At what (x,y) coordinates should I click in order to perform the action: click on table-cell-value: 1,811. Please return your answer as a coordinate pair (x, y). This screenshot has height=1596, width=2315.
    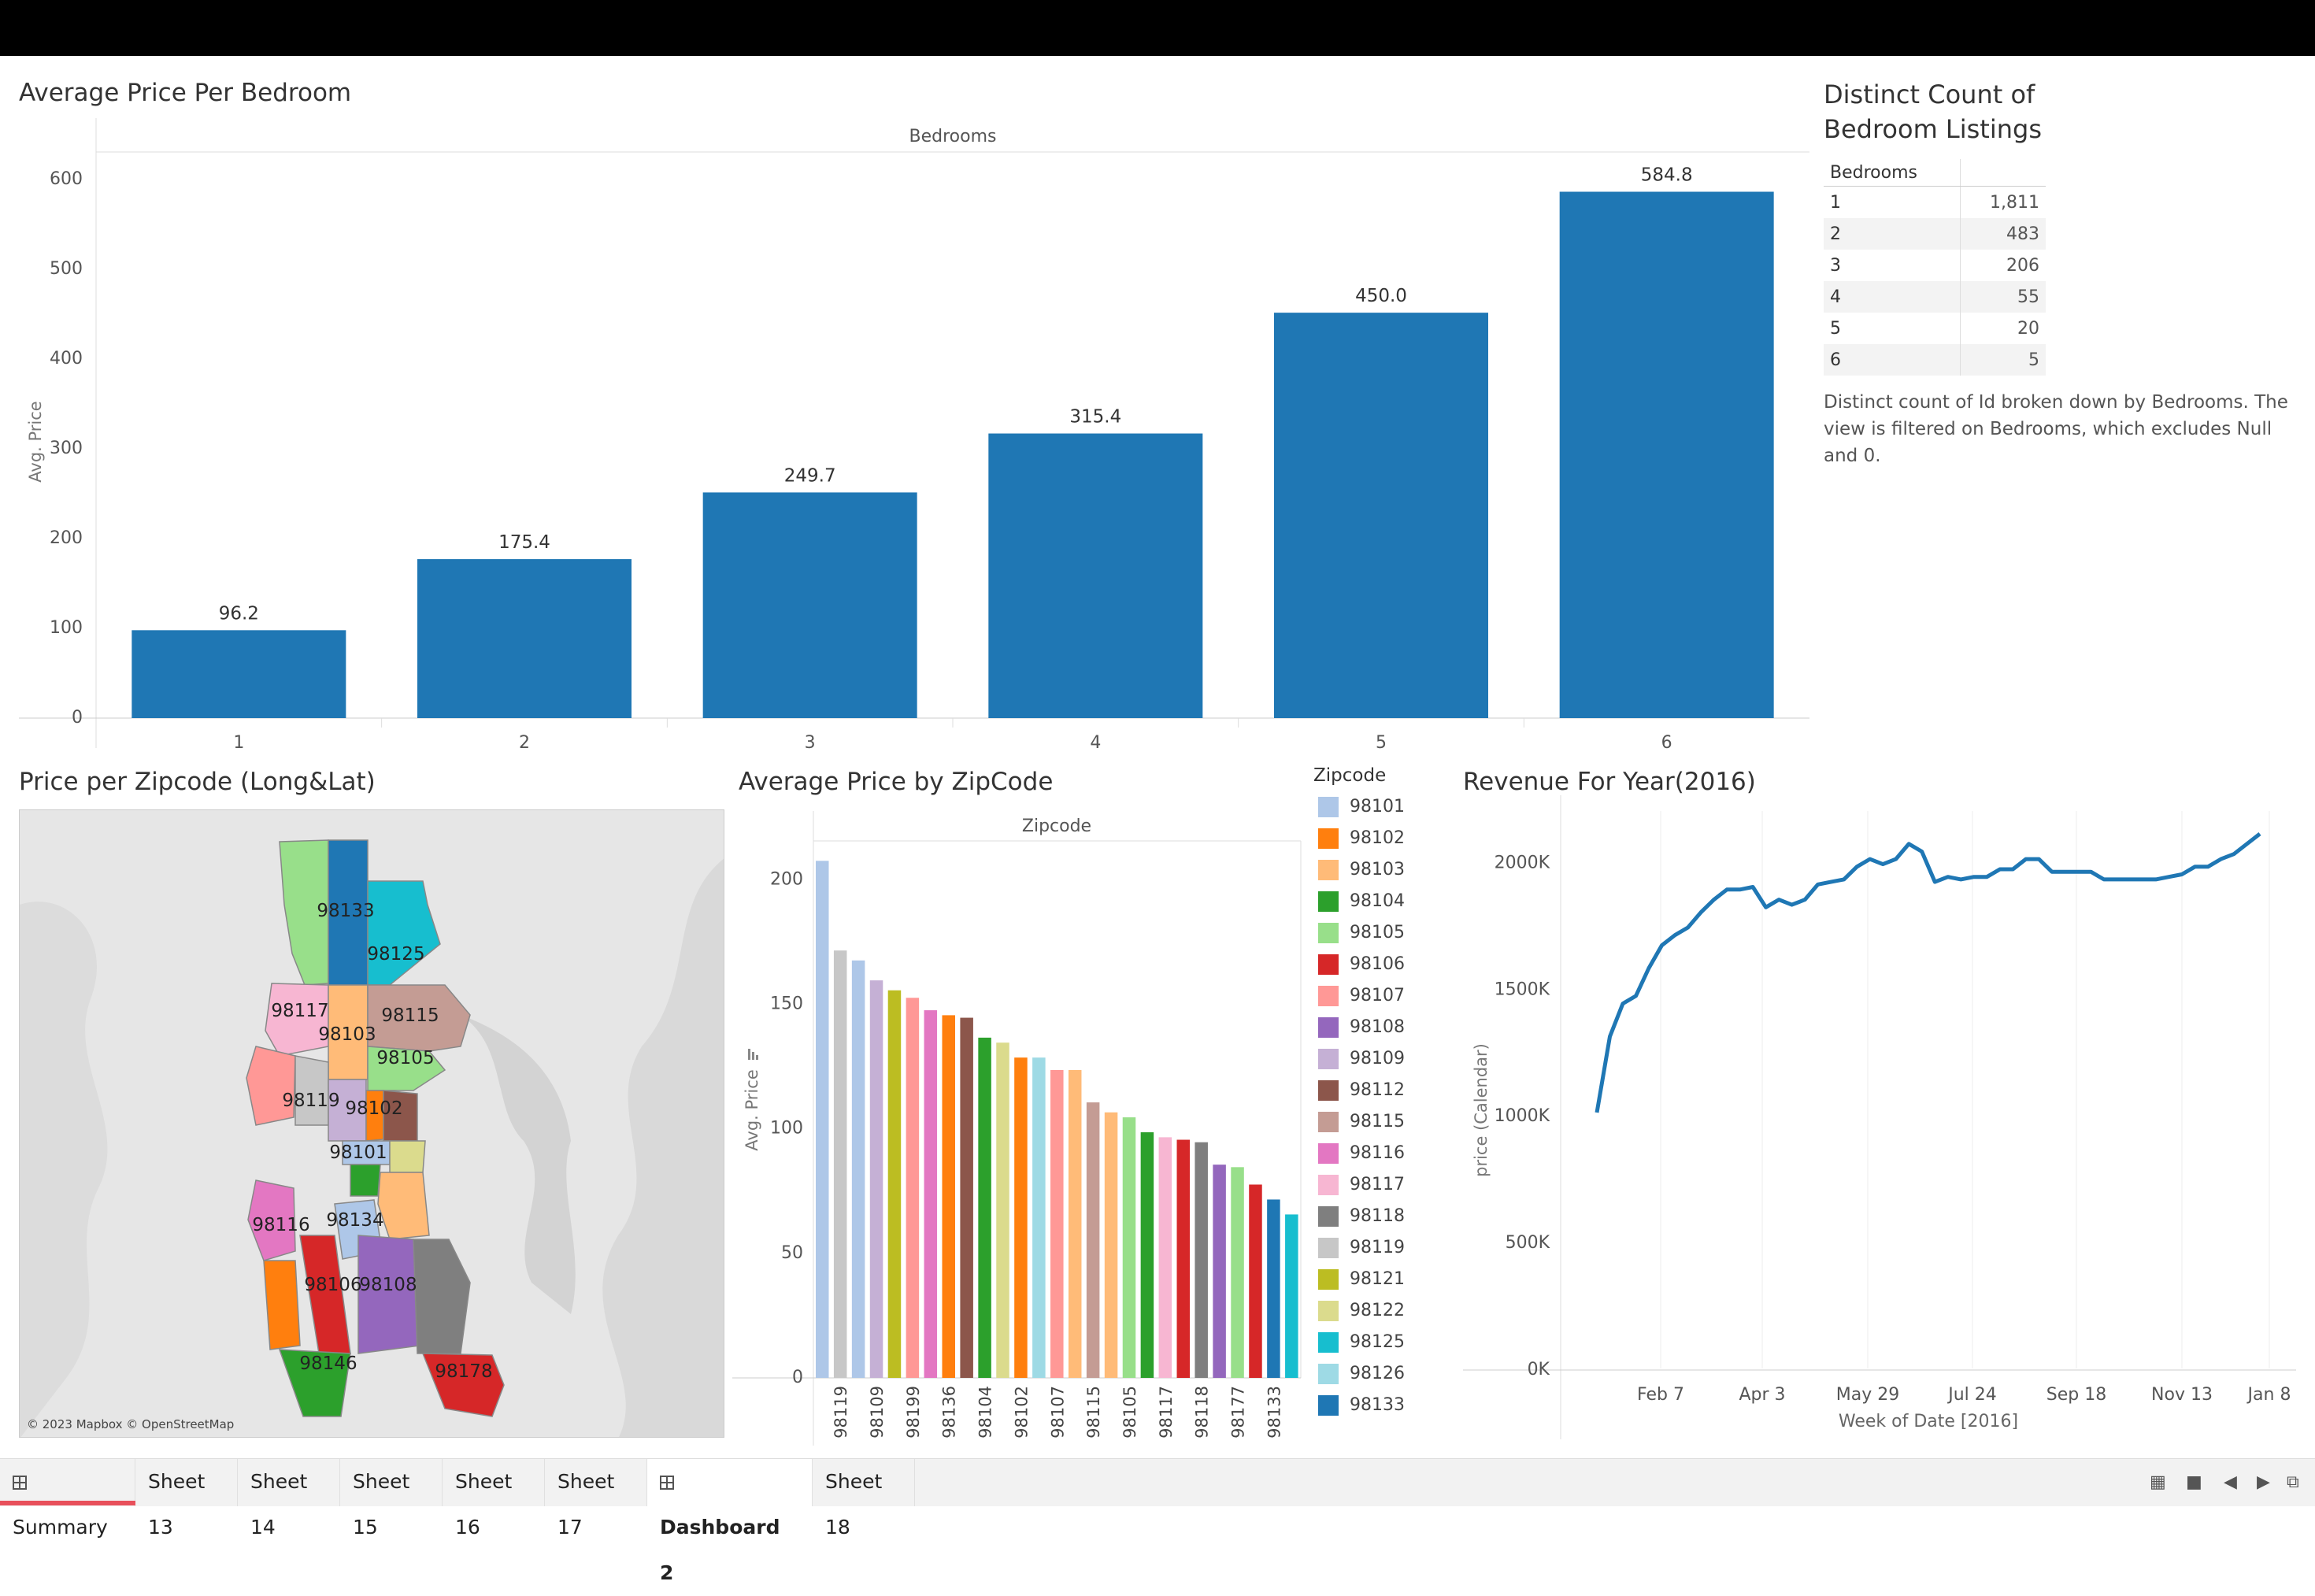
    Looking at the image, I should click on (2003, 202).